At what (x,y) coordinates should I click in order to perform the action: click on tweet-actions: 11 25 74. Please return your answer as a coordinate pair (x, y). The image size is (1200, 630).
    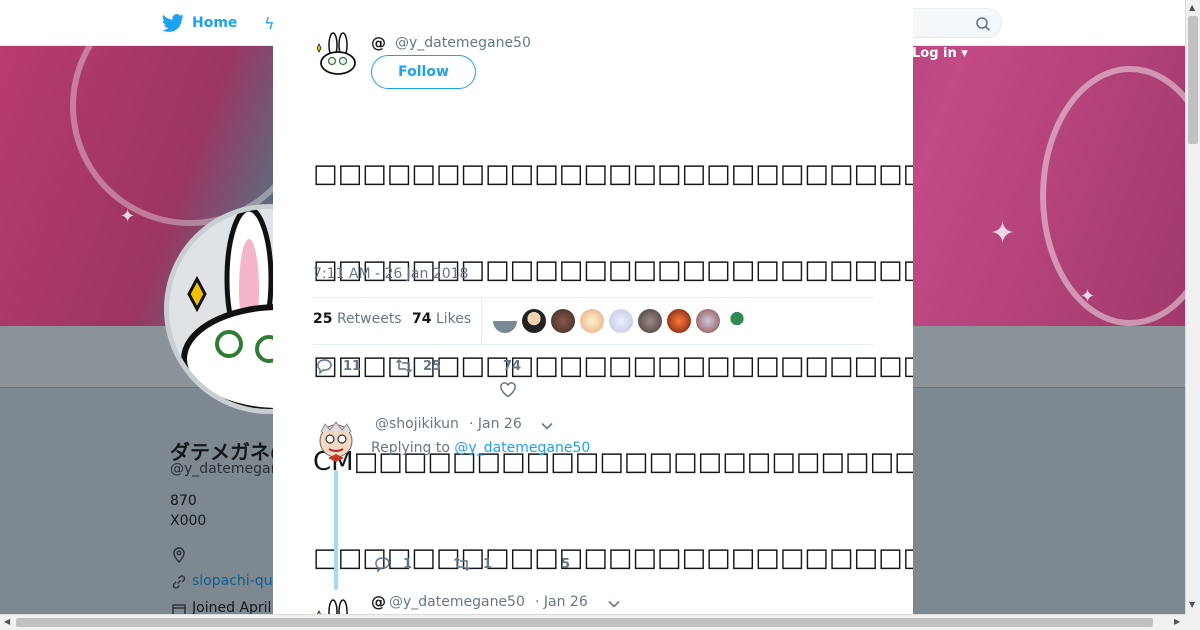
    Looking at the image, I should click on (463, 379).